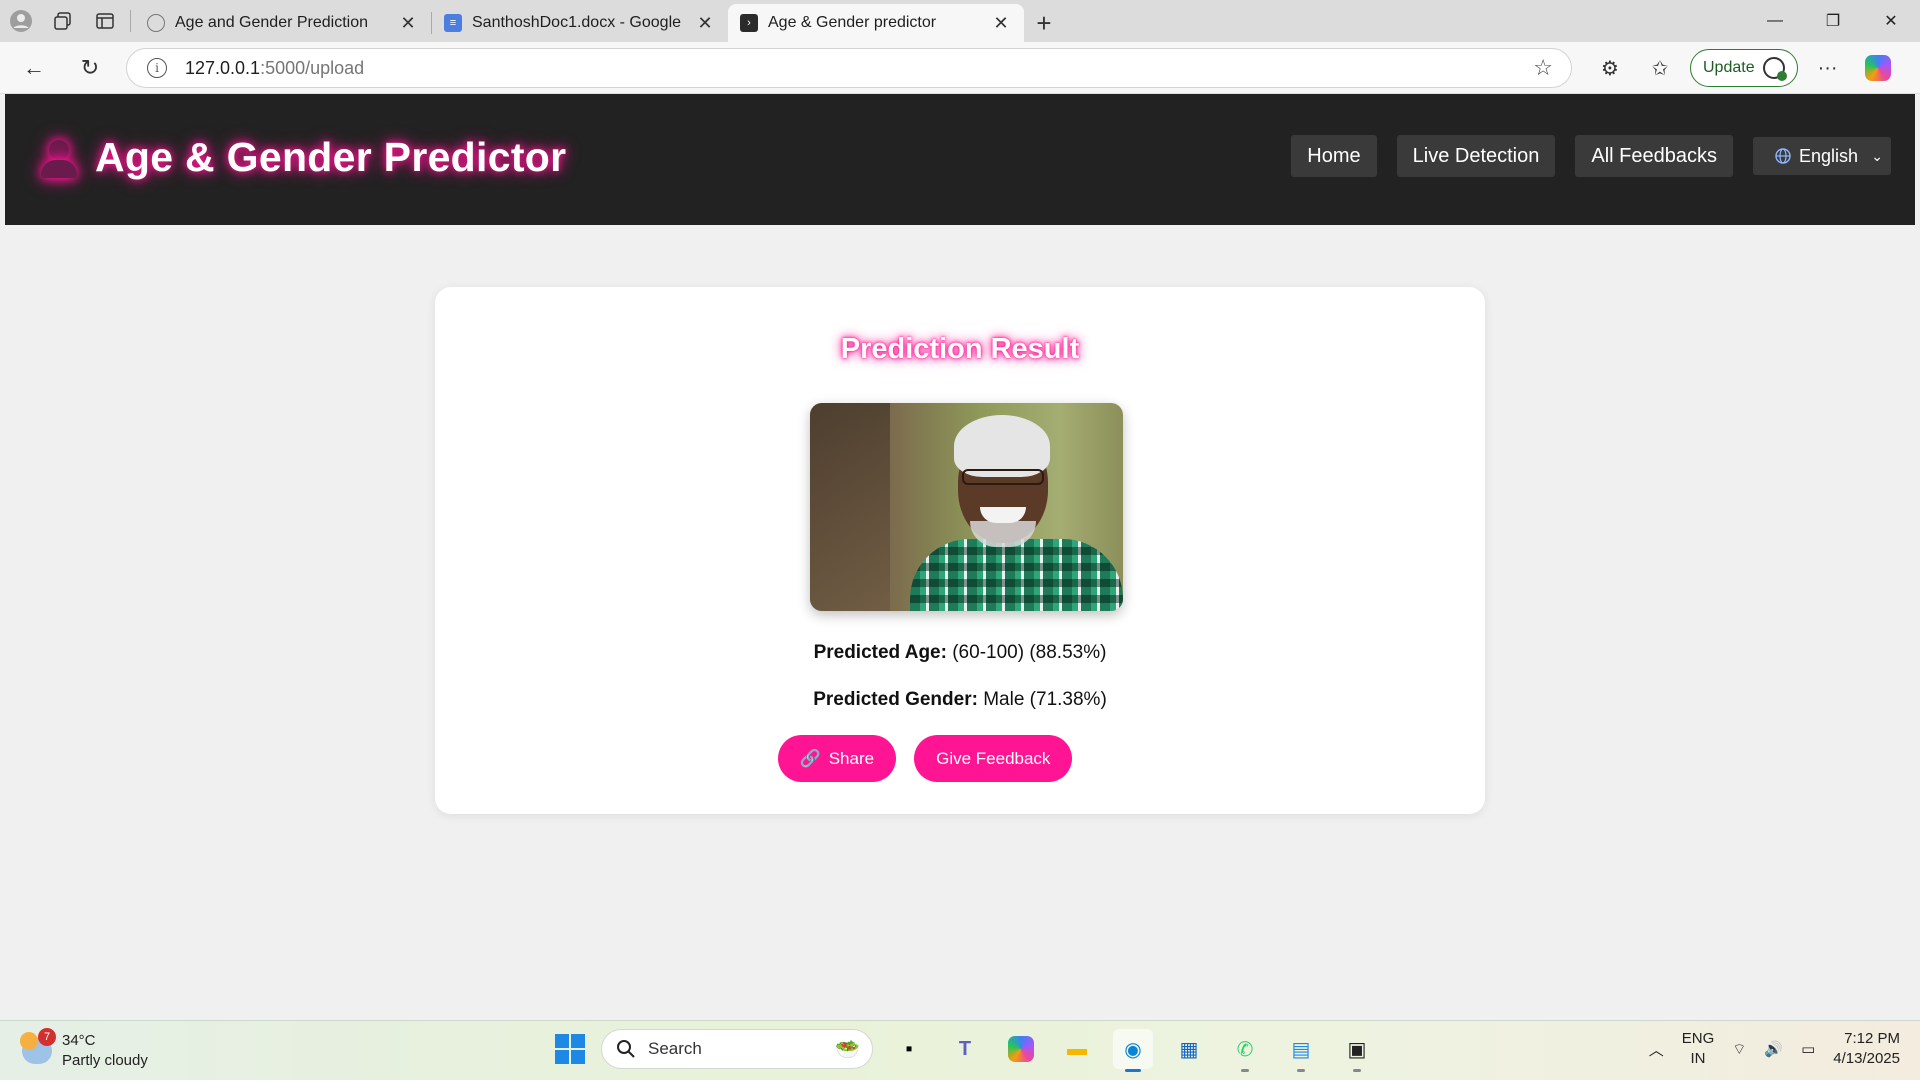 This screenshot has width=1920, height=1080. I want to click on favorites-icon: ✩, so click(1660, 68).